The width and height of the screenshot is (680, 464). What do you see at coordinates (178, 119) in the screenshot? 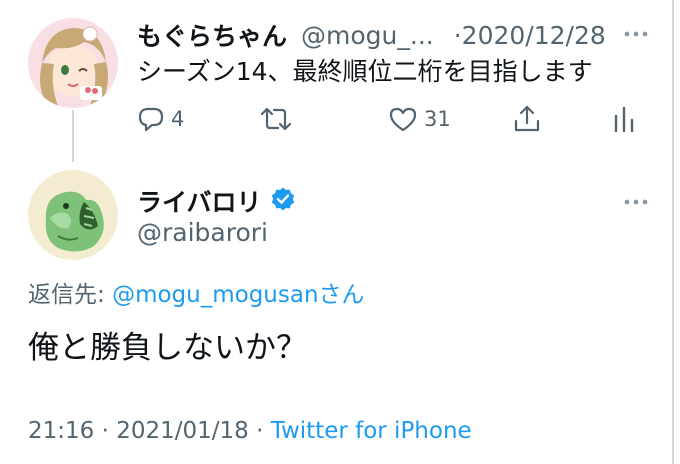
I see `reply-count: 4` at bounding box center [178, 119].